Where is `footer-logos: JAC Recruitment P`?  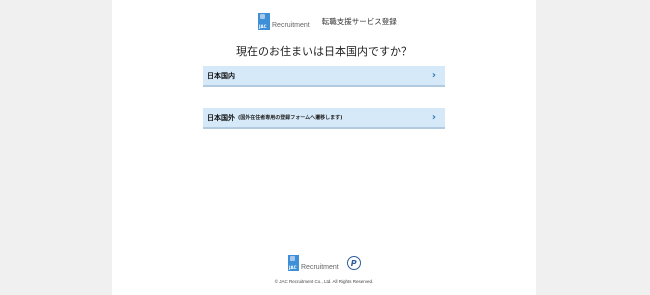
footer-logos: JAC Recruitment P is located at coordinates (324, 263).